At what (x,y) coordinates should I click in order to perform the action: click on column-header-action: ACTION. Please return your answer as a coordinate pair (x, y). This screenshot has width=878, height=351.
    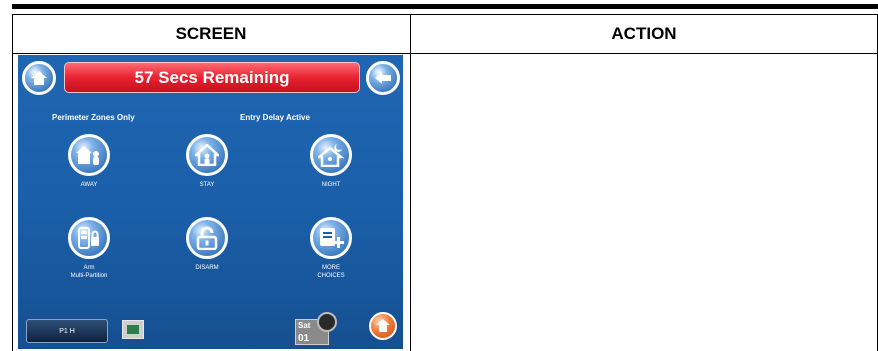
    Looking at the image, I should click on (644, 33).